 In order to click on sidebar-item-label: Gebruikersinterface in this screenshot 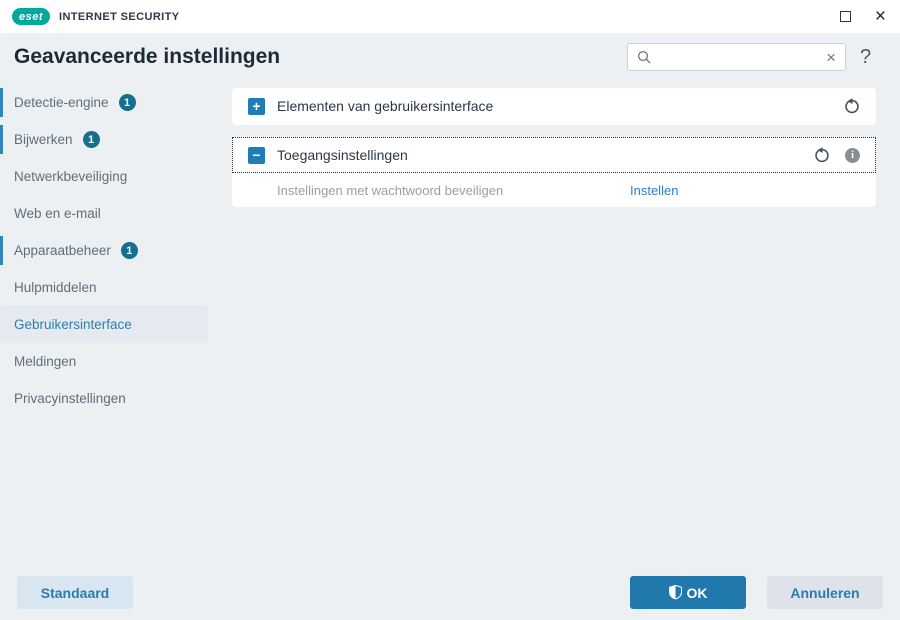, I will do `click(73, 324)`.